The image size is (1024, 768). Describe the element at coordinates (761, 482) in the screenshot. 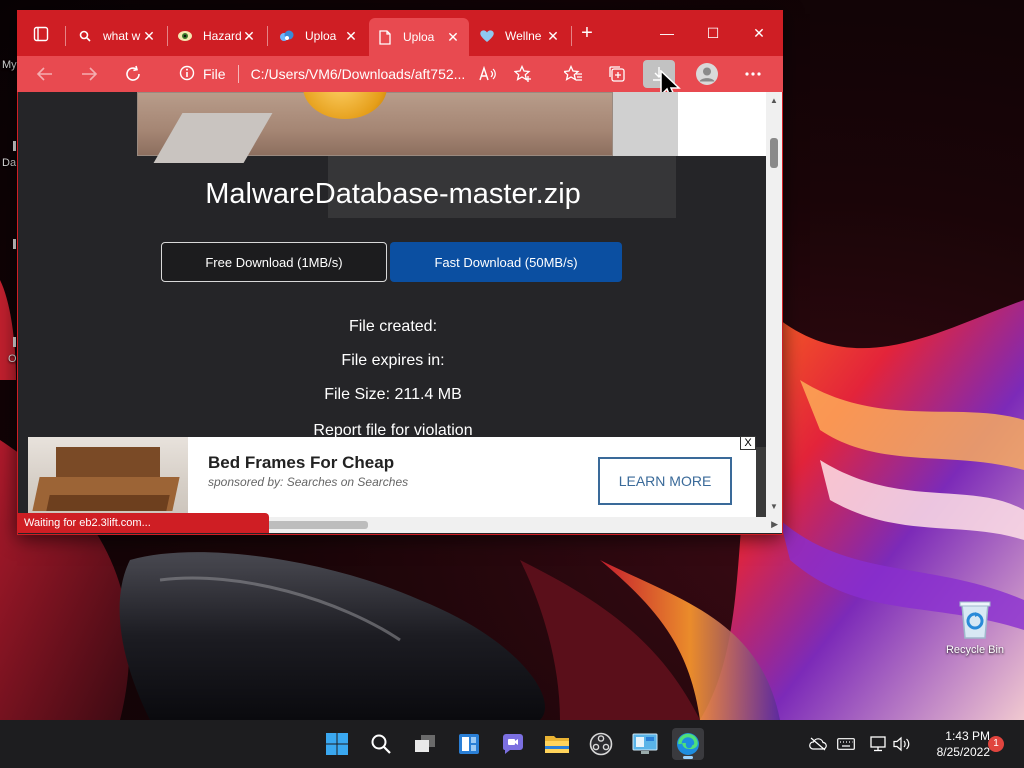

I see `page-content-peek` at that location.